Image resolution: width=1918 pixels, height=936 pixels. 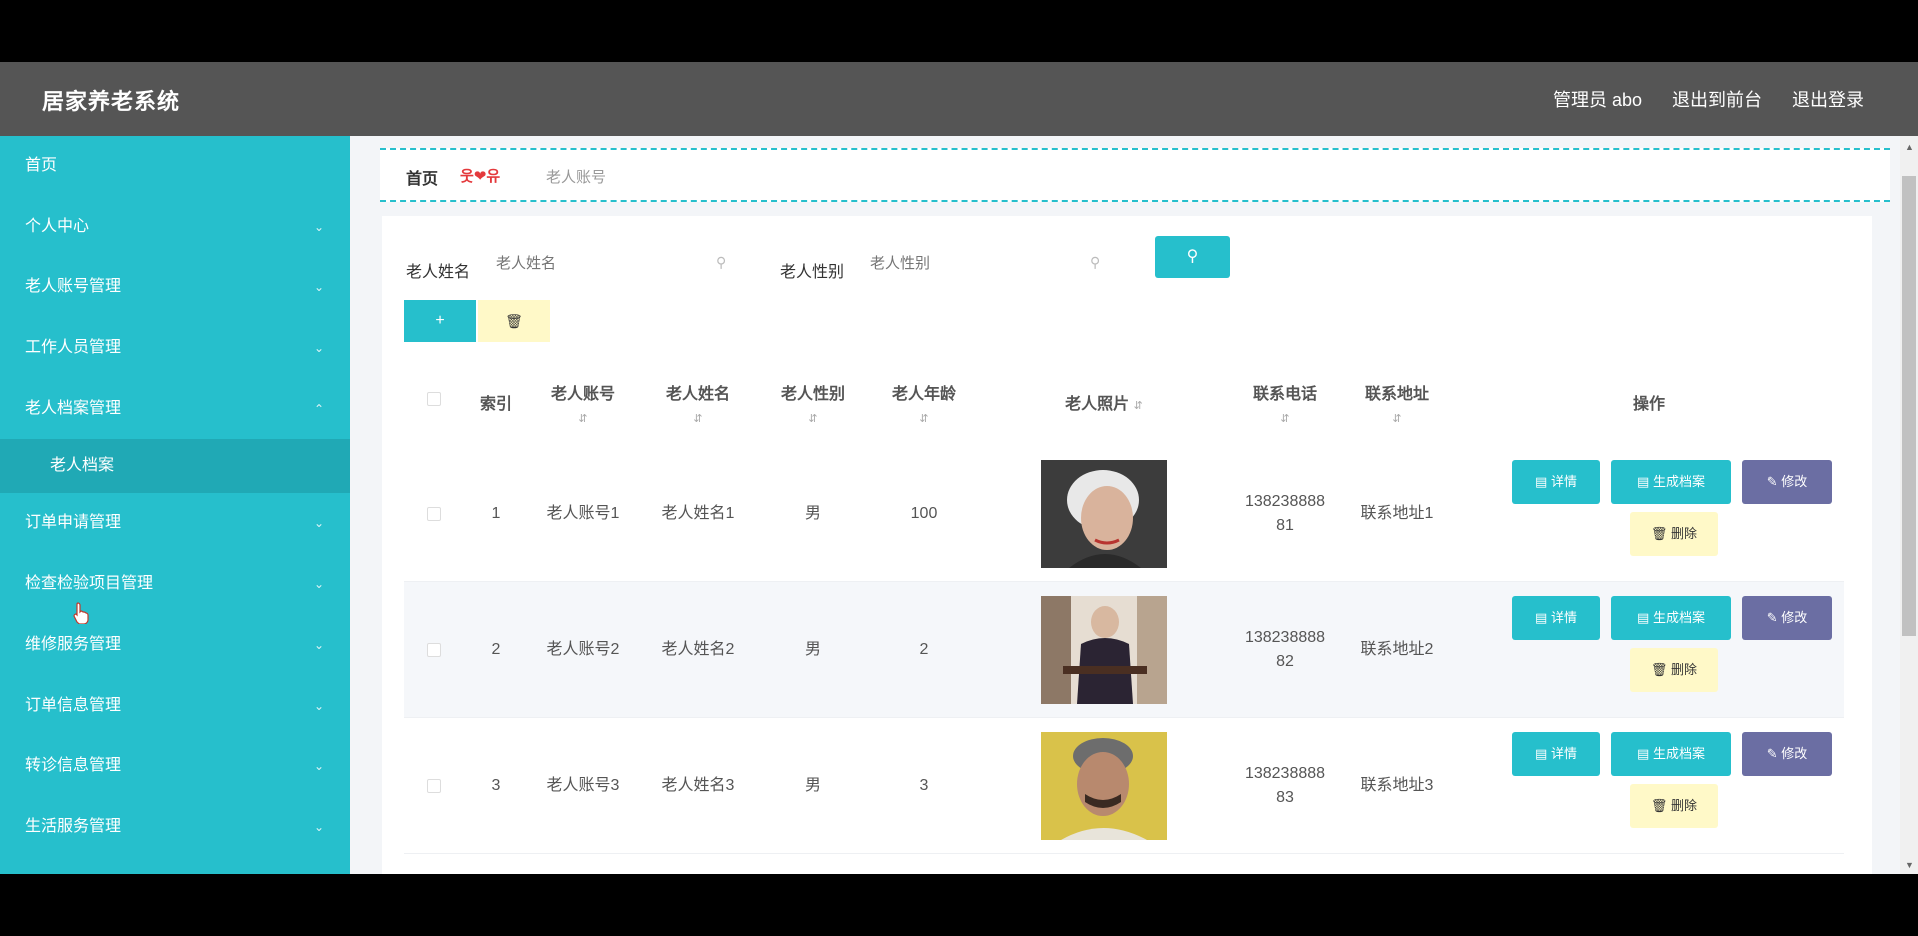 I want to click on batch-delete-button: 🗑, so click(x=514, y=321).